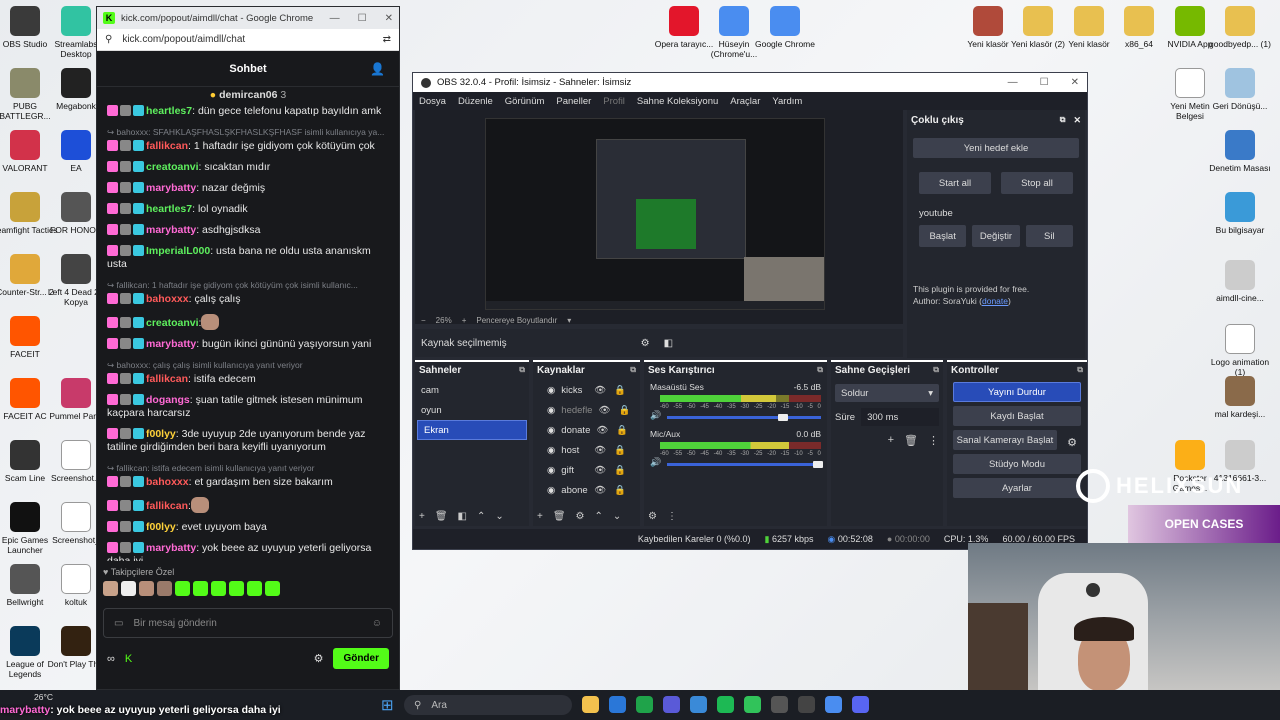  I want to click on advanced-audio-icon: ⚙, so click(652, 516).